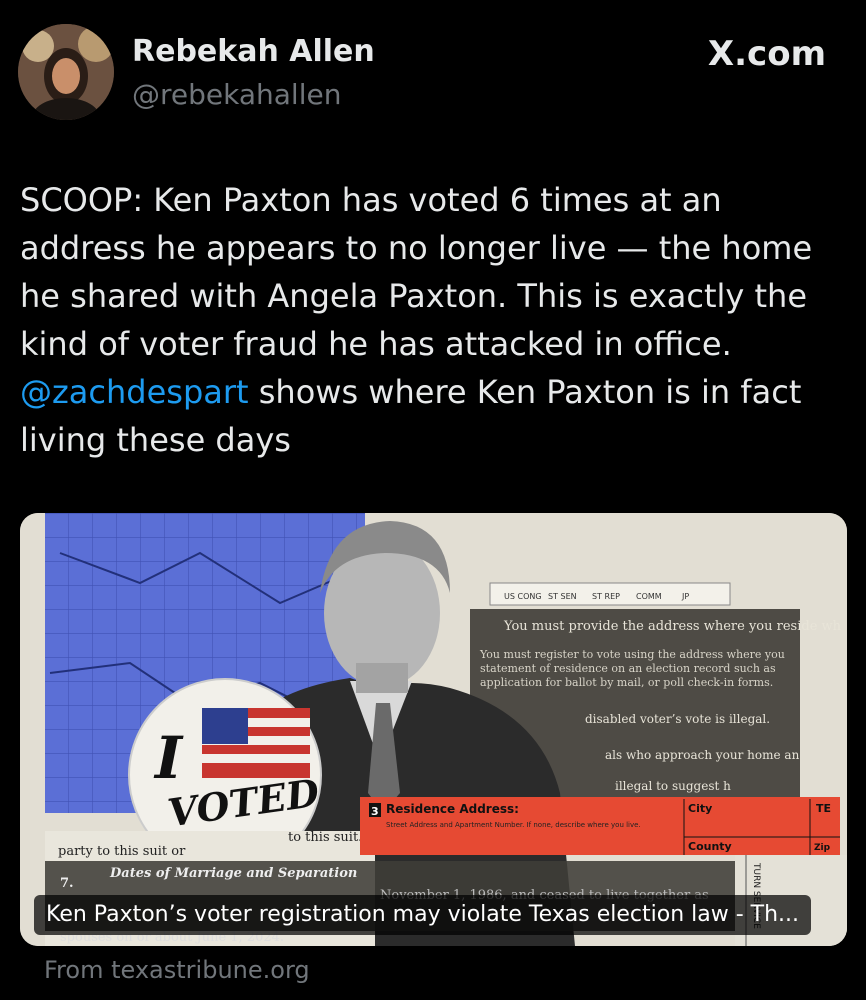 Image resolution: width=866 pixels, height=1000 pixels. Describe the element at coordinates (677, 719) in the screenshot. I see `doc-line-4: disabled voter’s vote is illegal.` at that location.